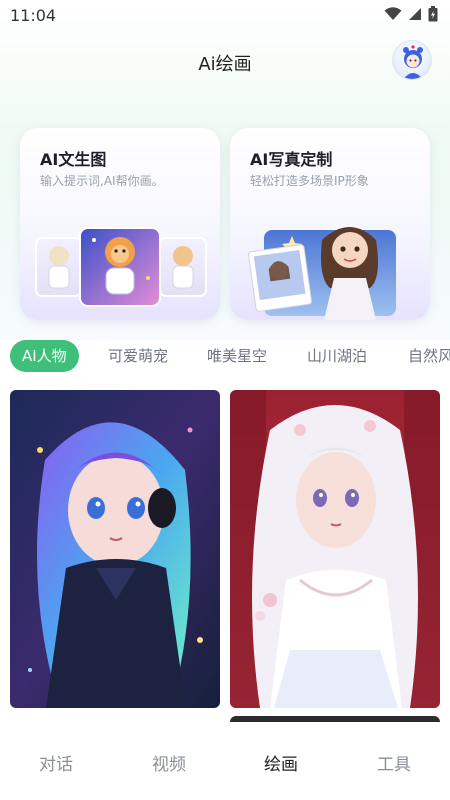 The image size is (450, 800). Describe the element at coordinates (237, 356) in the screenshot. I see `tab-starry-sky: 唯美星空` at that location.